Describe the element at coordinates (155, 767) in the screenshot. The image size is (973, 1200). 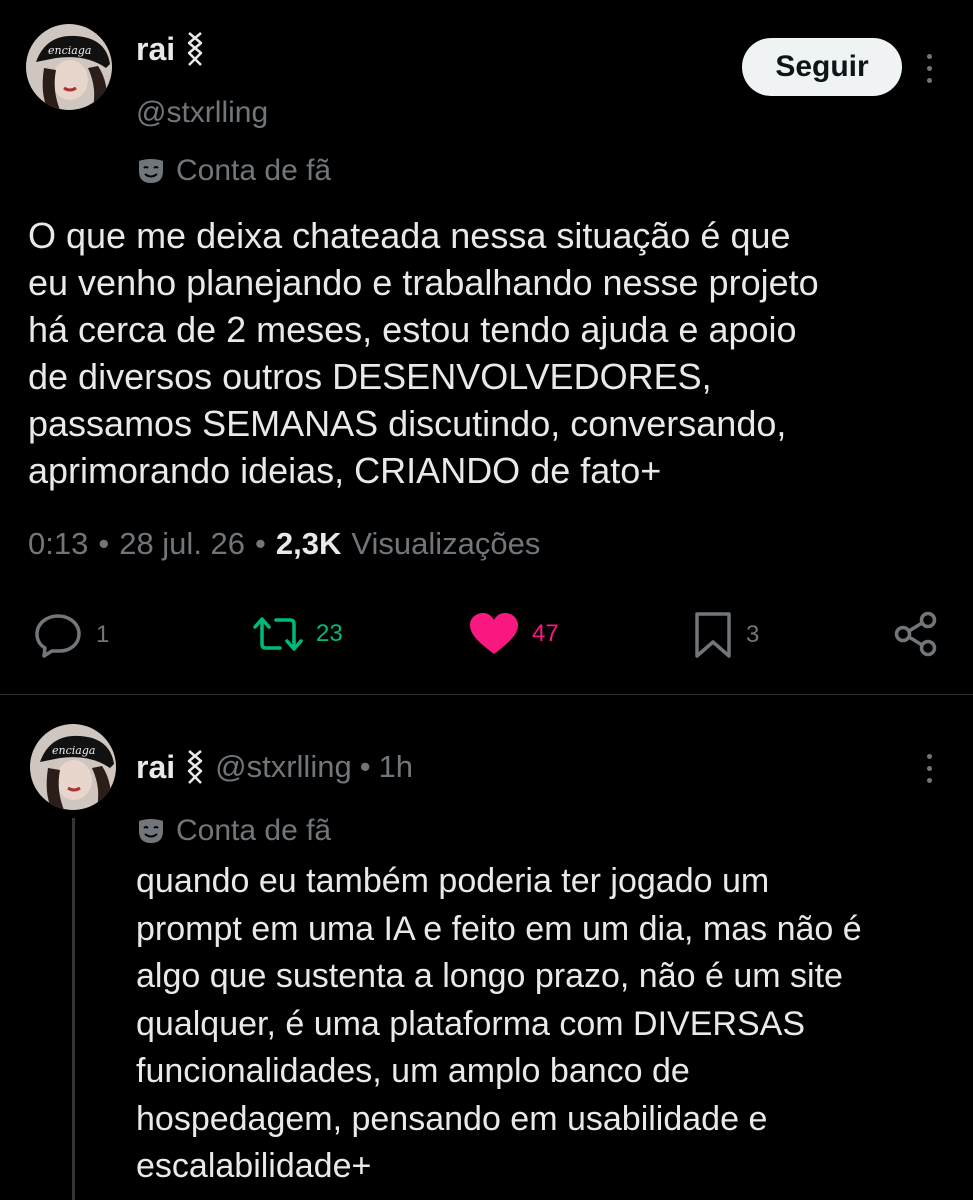
I see `reply-author-name: rai` at that location.